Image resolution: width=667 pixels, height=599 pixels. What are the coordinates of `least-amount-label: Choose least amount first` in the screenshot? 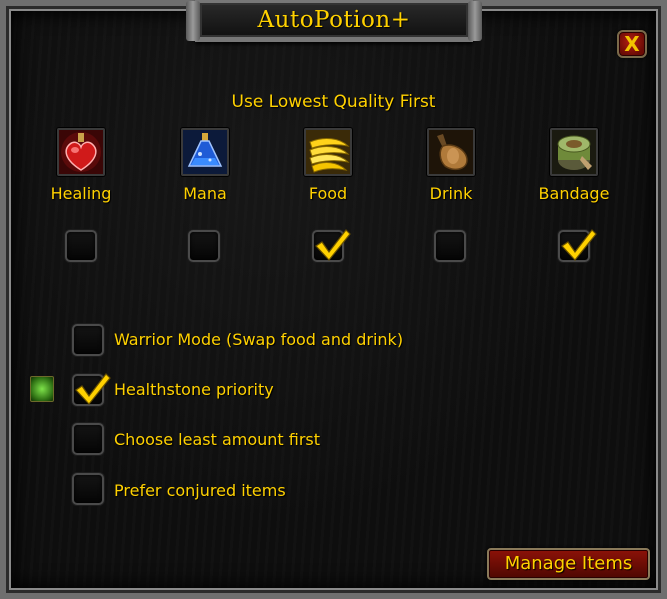 It's located at (217, 439).